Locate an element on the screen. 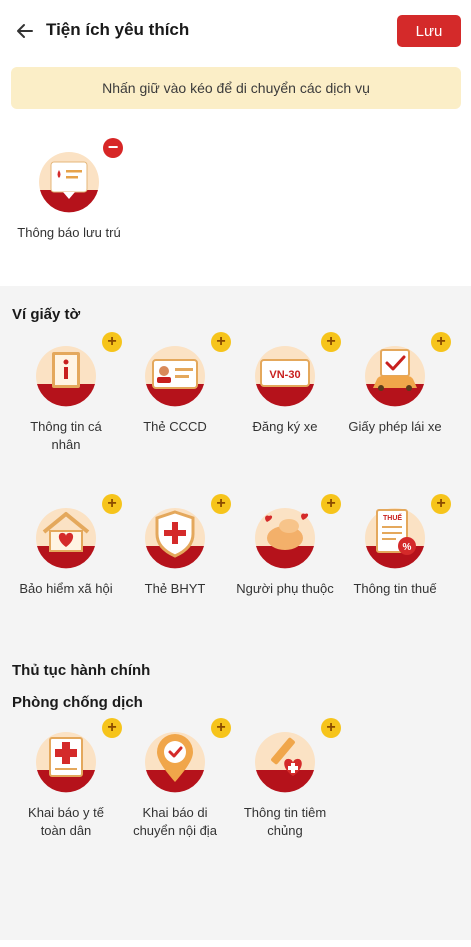 This screenshot has width=471, height=947. service-vaccination: + Thông tin tiêm chủng is located at coordinates (285, 779).